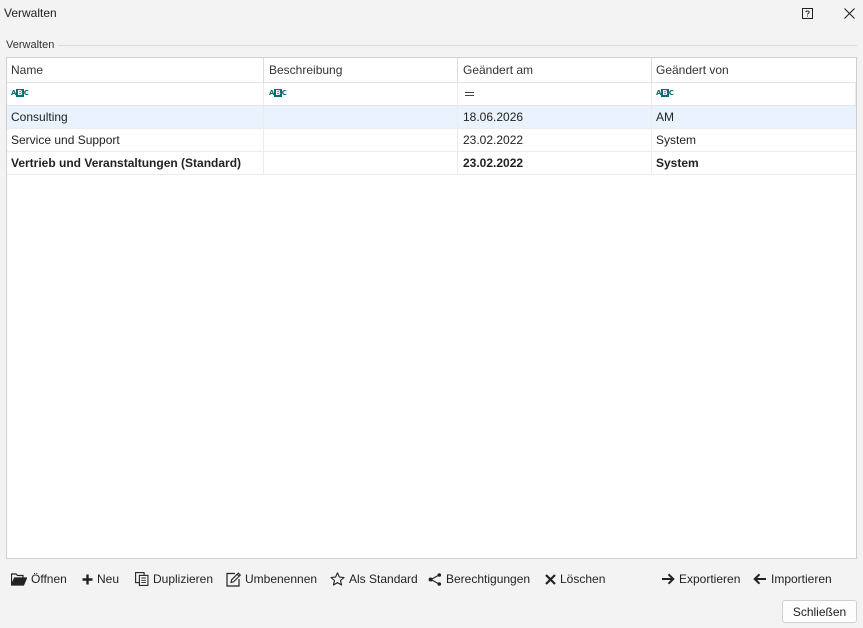  What do you see at coordinates (135, 94) in the screenshot?
I see `filter-cell-name: ABC` at bounding box center [135, 94].